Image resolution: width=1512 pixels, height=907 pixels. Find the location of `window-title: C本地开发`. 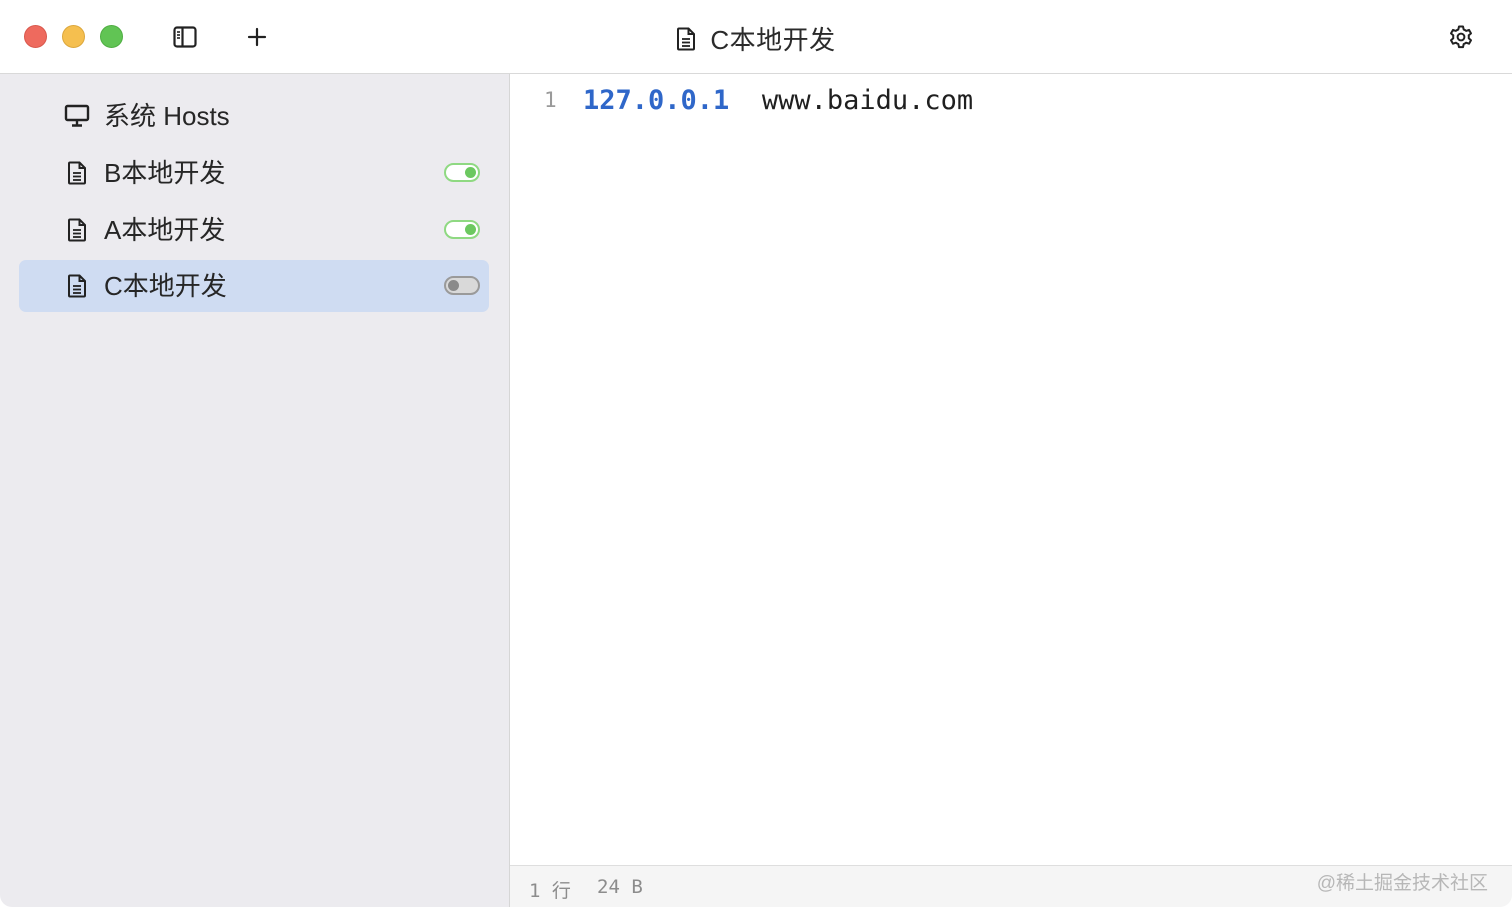

window-title: C本地开发 is located at coordinates (773, 40).